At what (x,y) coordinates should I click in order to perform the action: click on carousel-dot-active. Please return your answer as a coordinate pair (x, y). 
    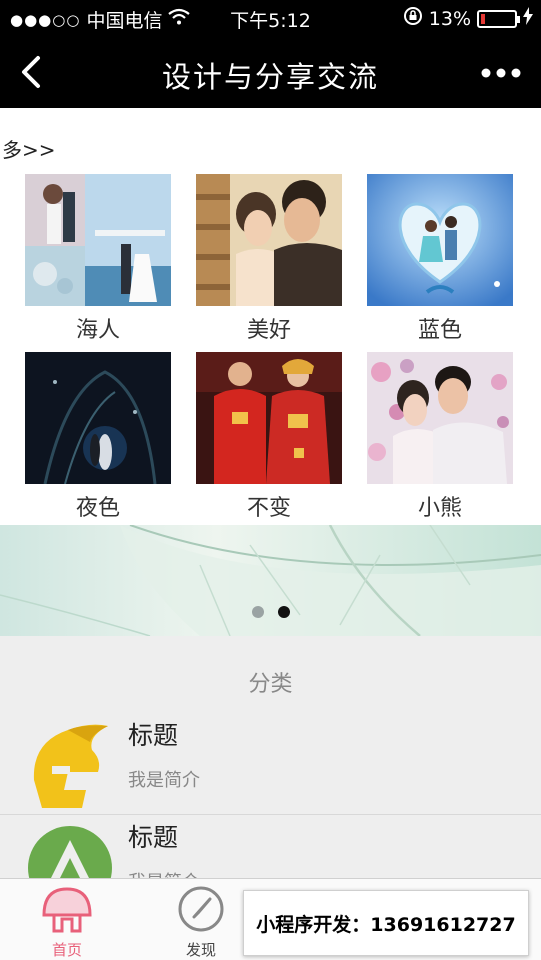
    Looking at the image, I should click on (284, 612).